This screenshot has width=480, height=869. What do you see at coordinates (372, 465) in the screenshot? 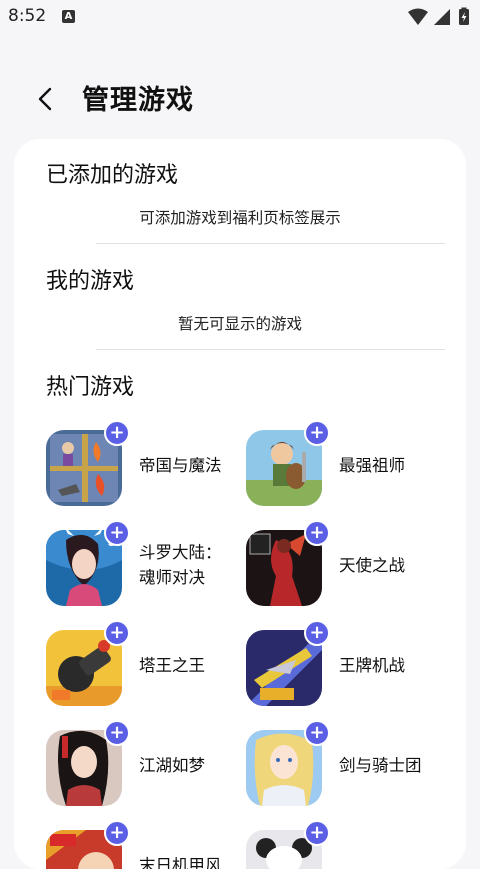
I see `game-name: 最强祖师` at bounding box center [372, 465].